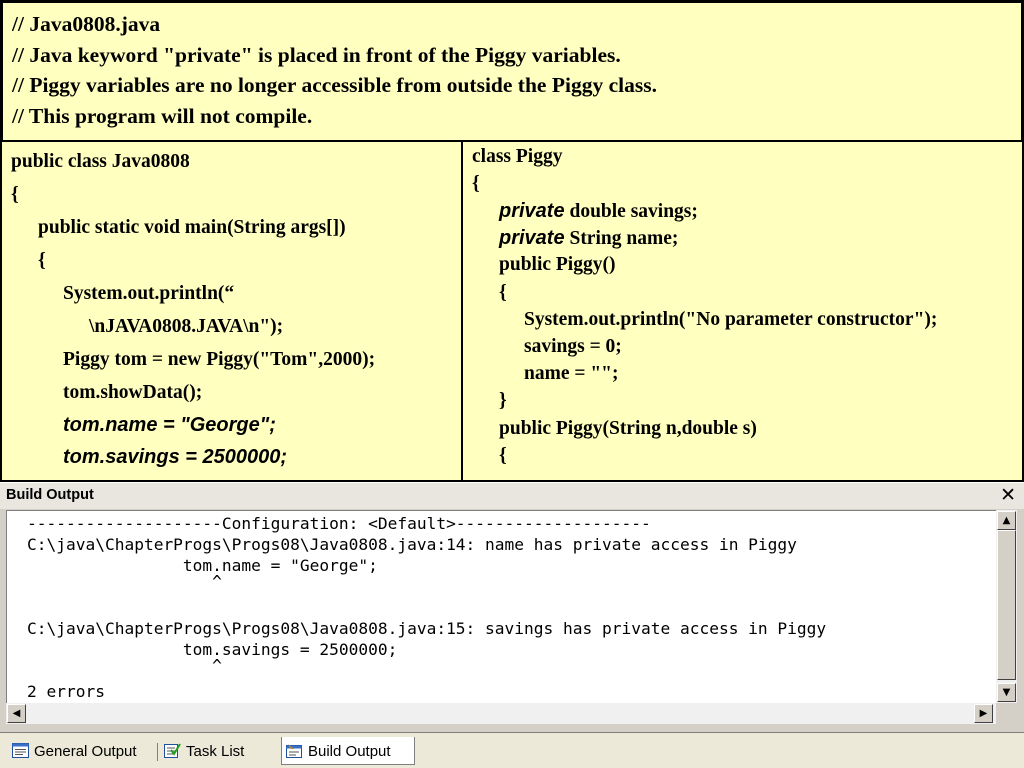 The height and width of the screenshot is (768, 1024). What do you see at coordinates (633, 211) in the screenshot?
I see `code-text: double savings;` at bounding box center [633, 211].